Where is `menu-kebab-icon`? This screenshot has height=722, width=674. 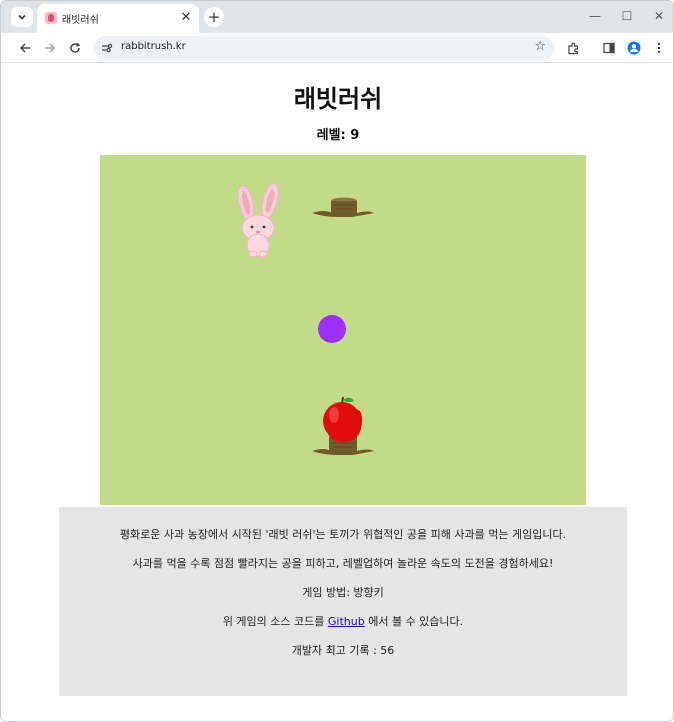
menu-kebab-icon is located at coordinates (659, 48).